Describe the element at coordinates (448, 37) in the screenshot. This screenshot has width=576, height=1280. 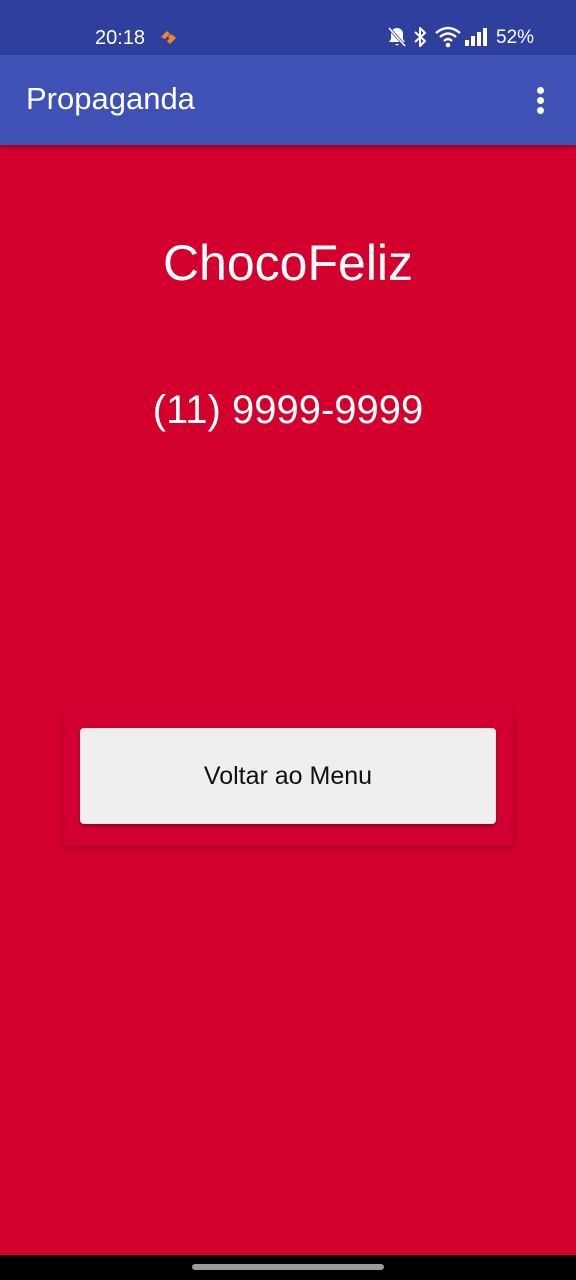
I see `wifi-icon` at that location.